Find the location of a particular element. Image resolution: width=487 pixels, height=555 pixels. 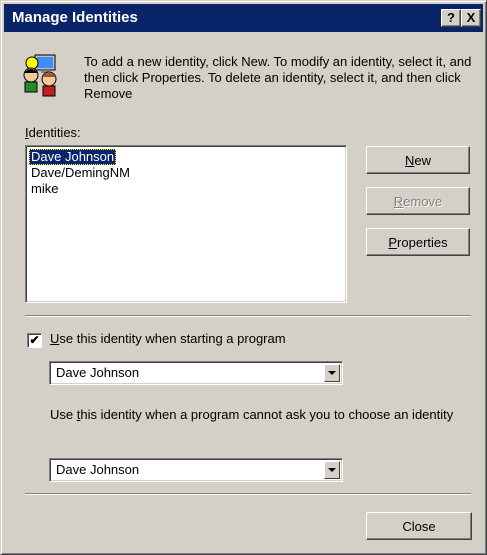

use-at-startup-checkbox: ✔ is located at coordinates (34, 340).